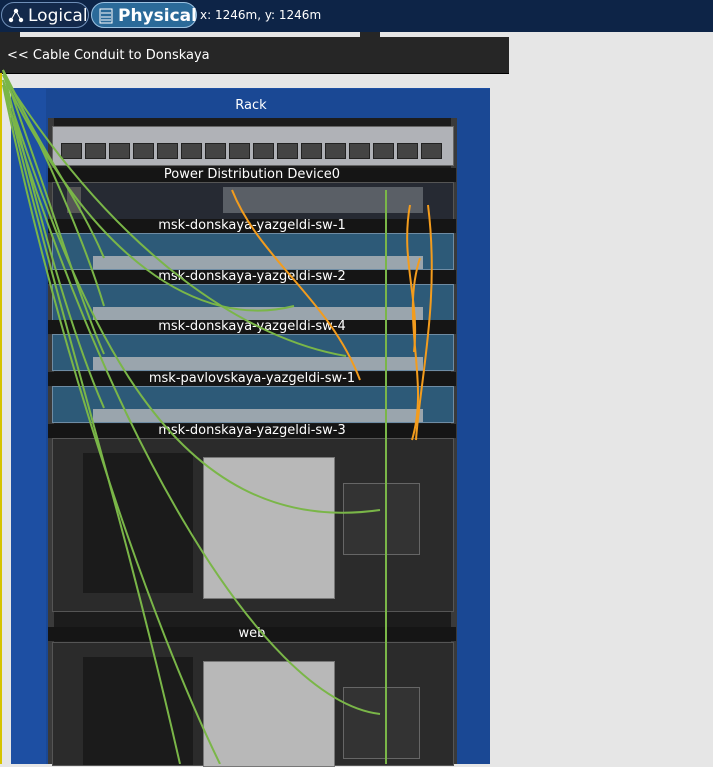 The image size is (713, 767). I want to click on patch-panel, so click(253, 146).